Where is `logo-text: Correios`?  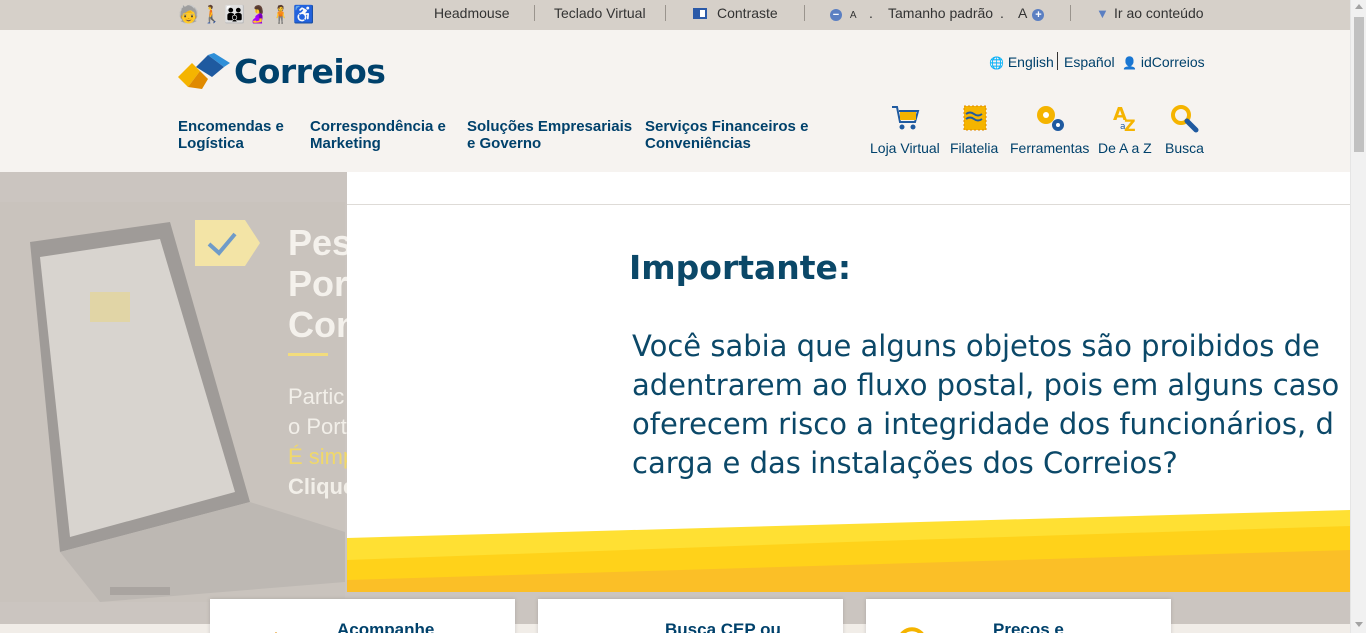
logo-text: Correios is located at coordinates (310, 71).